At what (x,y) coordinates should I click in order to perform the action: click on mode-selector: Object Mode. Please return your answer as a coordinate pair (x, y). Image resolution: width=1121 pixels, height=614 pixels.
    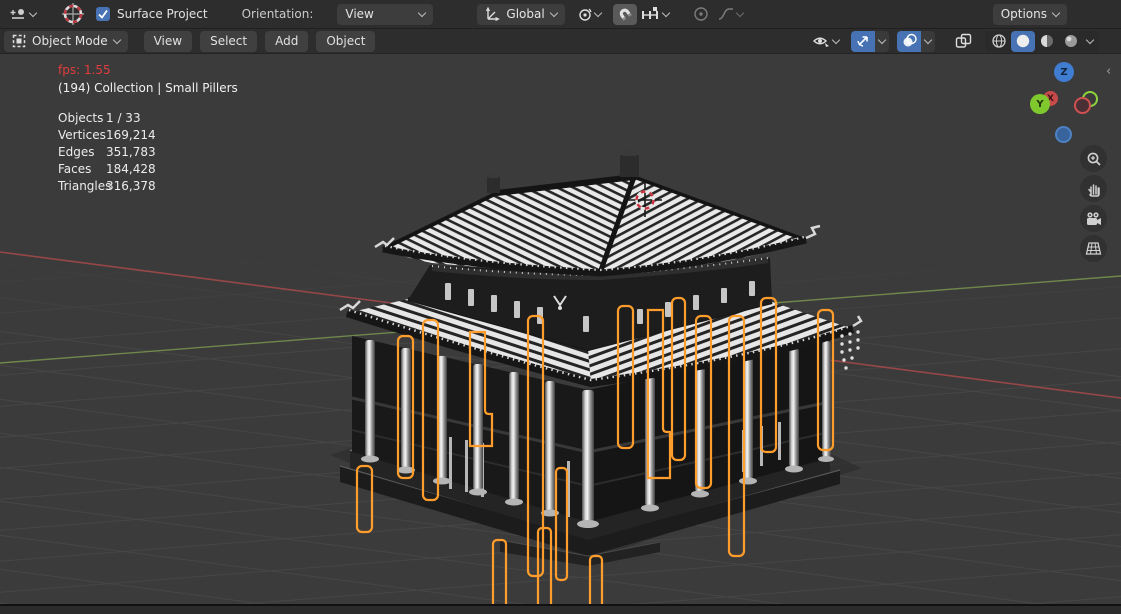
    Looking at the image, I should click on (66, 41).